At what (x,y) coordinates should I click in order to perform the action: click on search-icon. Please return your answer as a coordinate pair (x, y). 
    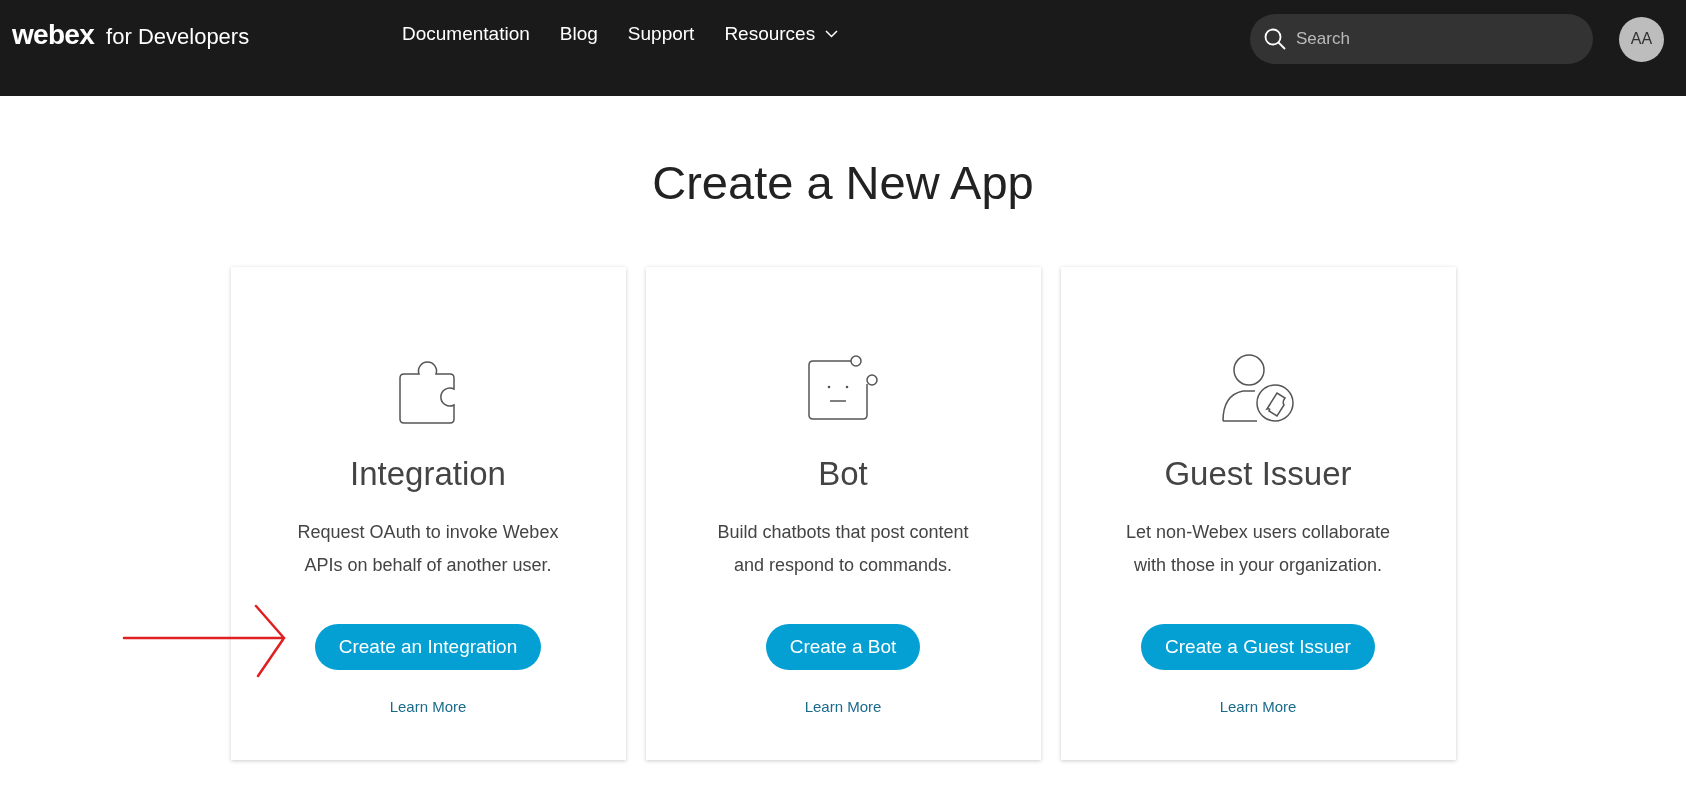
    Looking at the image, I should click on (1275, 39).